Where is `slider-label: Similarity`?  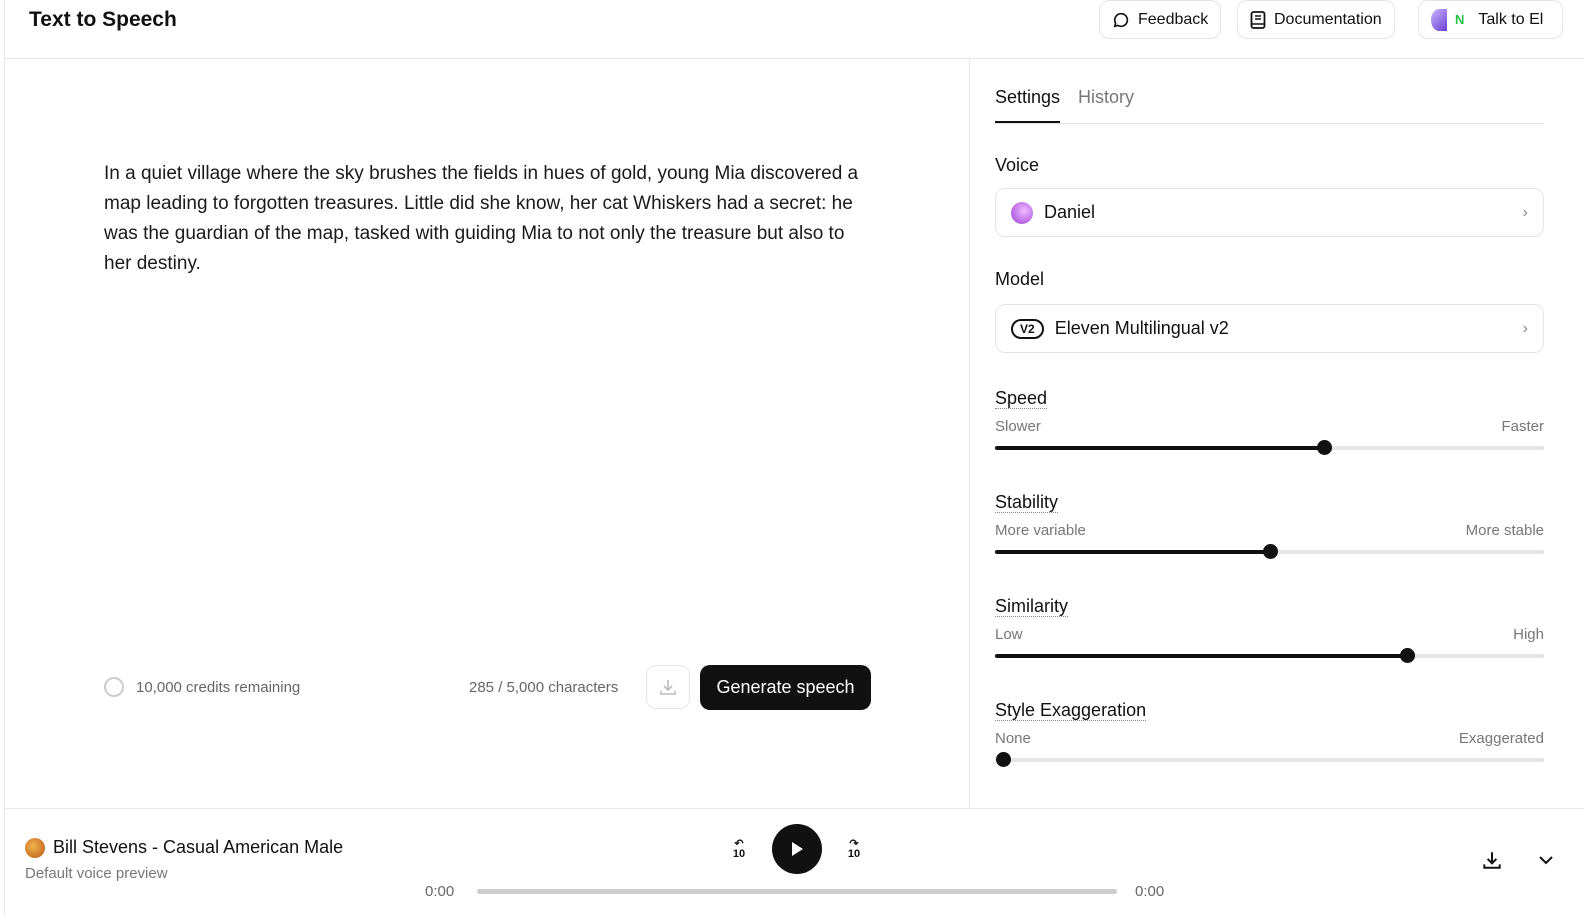
slider-label: Similarity is located at coordinates (1032, 606).